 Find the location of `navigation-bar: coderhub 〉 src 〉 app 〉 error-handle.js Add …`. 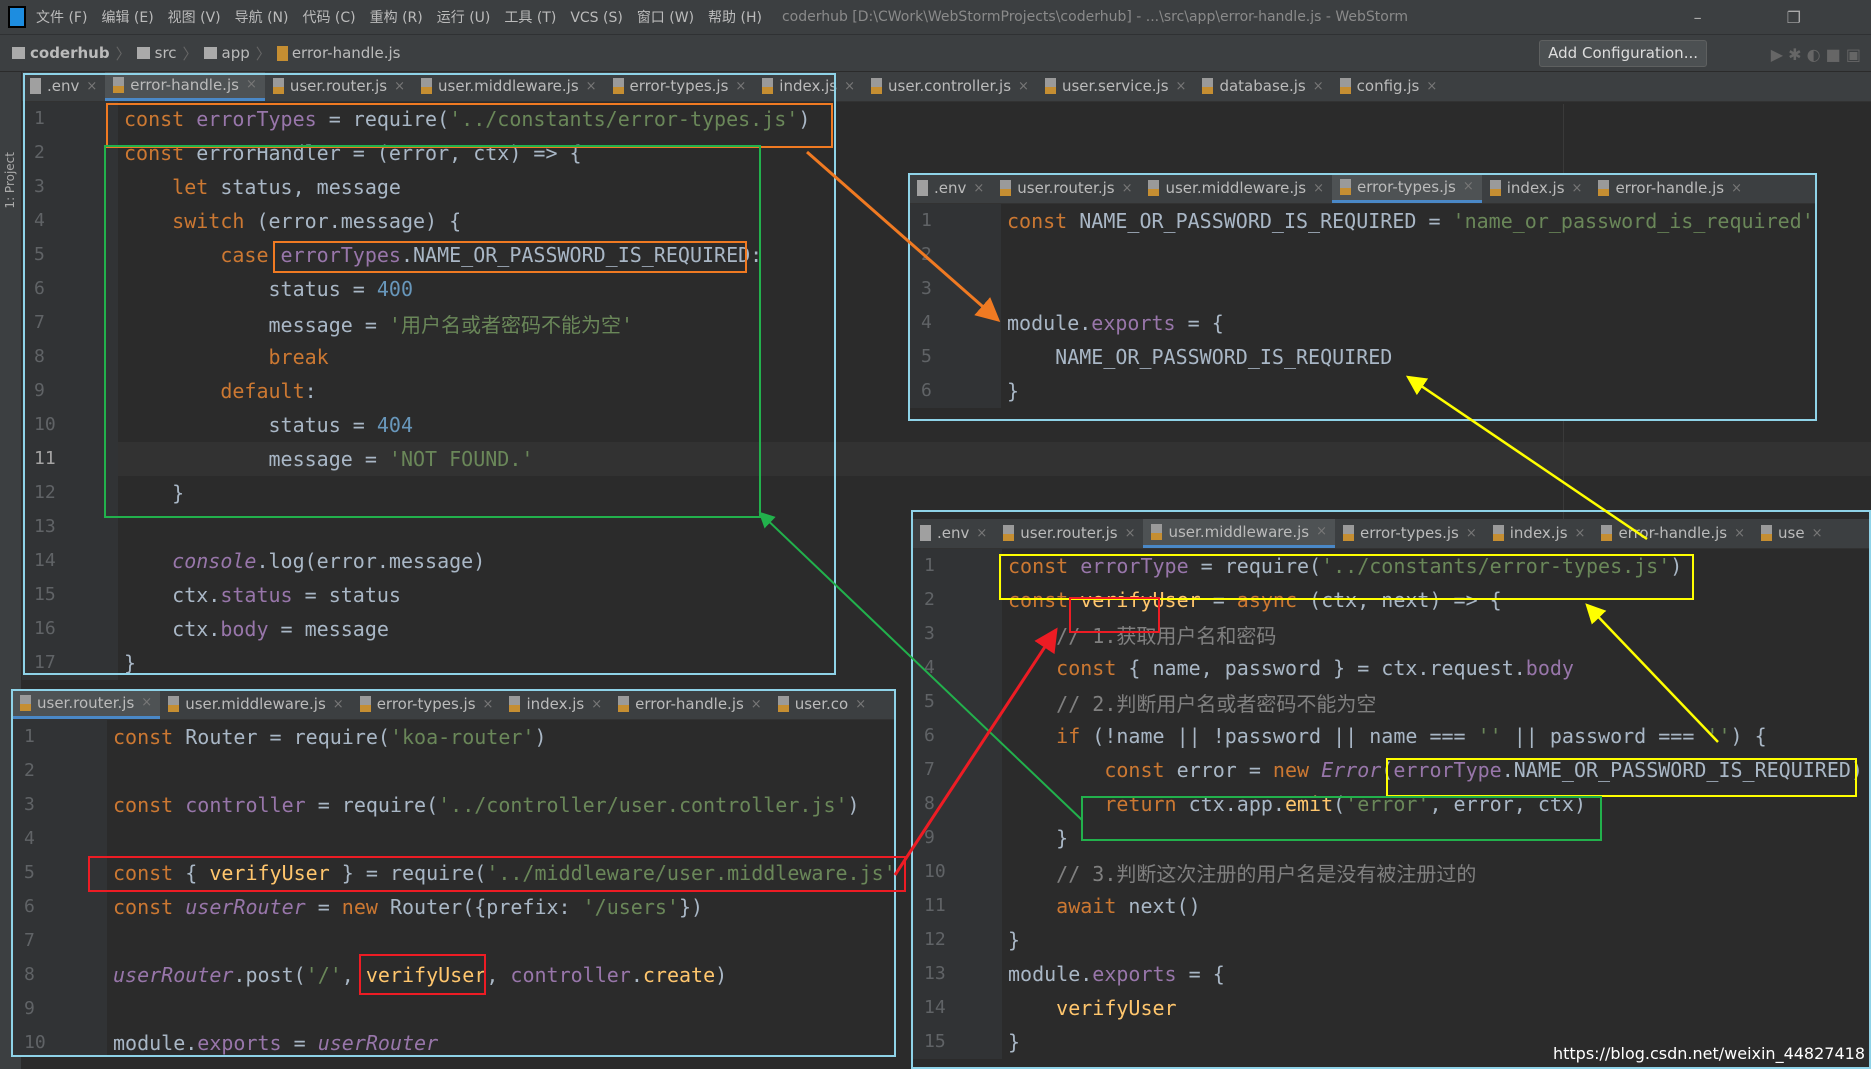

navigation-bar: coderhub 〉 src 〉 app 〉 error-handle.js Add … is located at coordinates (935, 53).